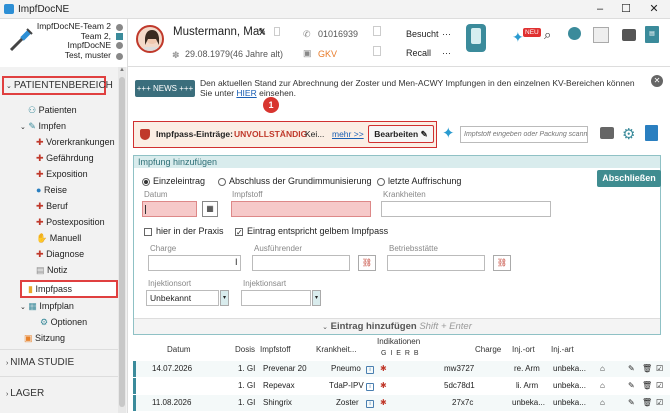 The image size is (670, 413). Describe the element at coordinates (607, 133) in the screenshot. I see `scanner-icon` at that location.